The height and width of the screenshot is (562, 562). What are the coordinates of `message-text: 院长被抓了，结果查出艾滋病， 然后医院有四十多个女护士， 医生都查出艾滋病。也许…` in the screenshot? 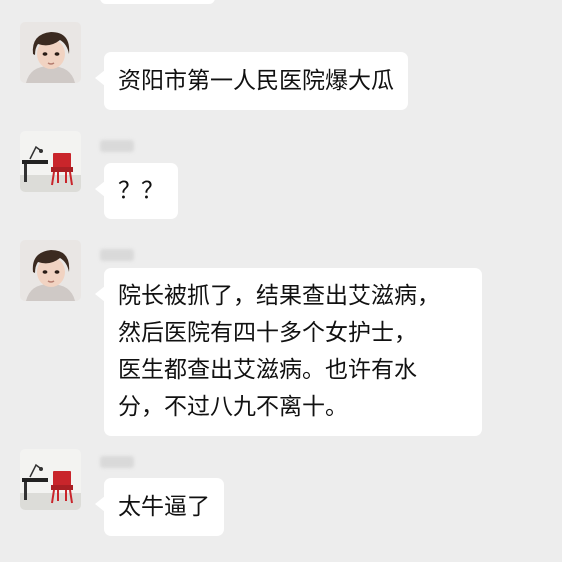 It's located at (279, 351).